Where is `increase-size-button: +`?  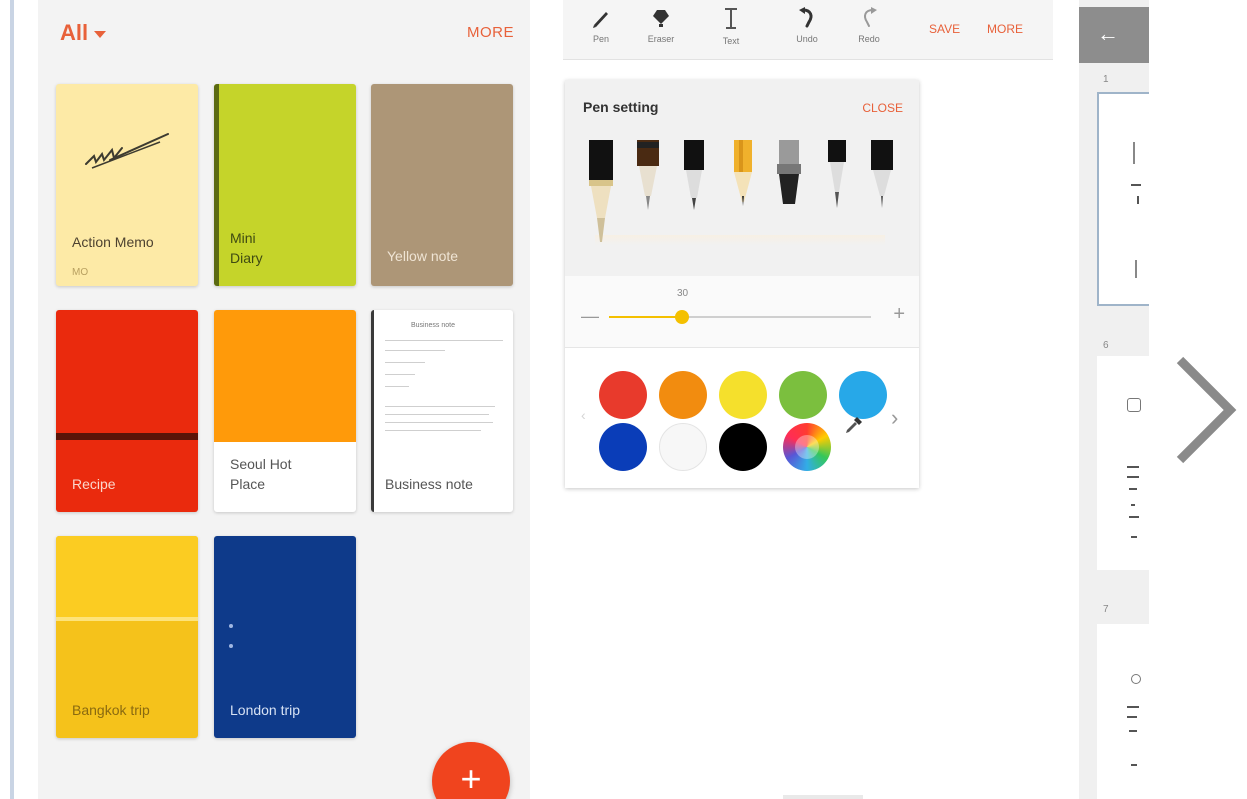
increase-size-button: + is located at coordinates (899, 314).